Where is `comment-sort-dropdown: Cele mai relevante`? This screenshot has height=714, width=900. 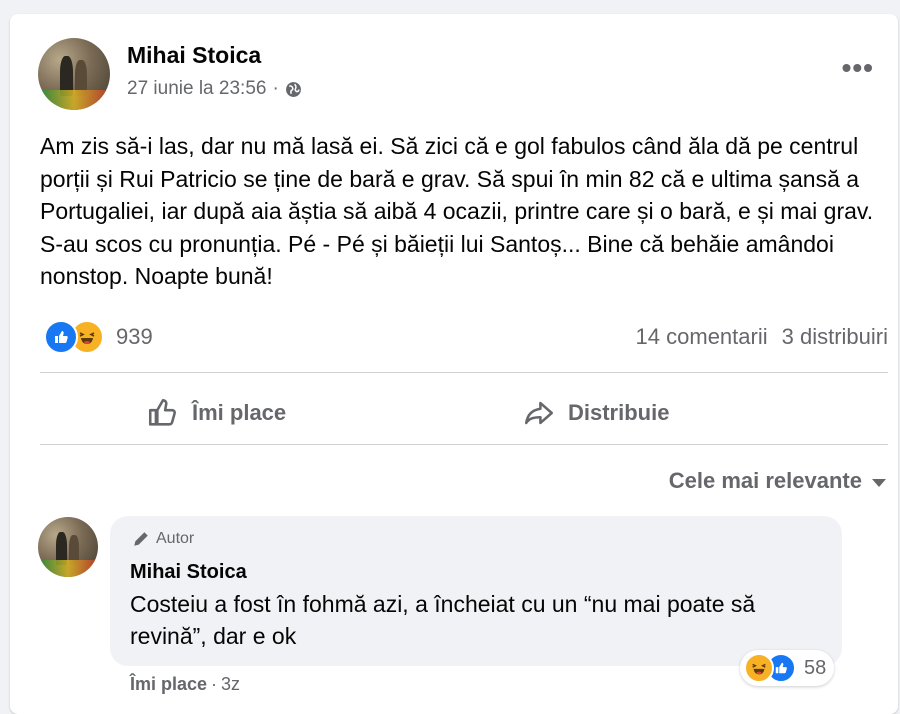 comment-sort-dropdown: Cele mai relevante is located at coordinates (777, 481).